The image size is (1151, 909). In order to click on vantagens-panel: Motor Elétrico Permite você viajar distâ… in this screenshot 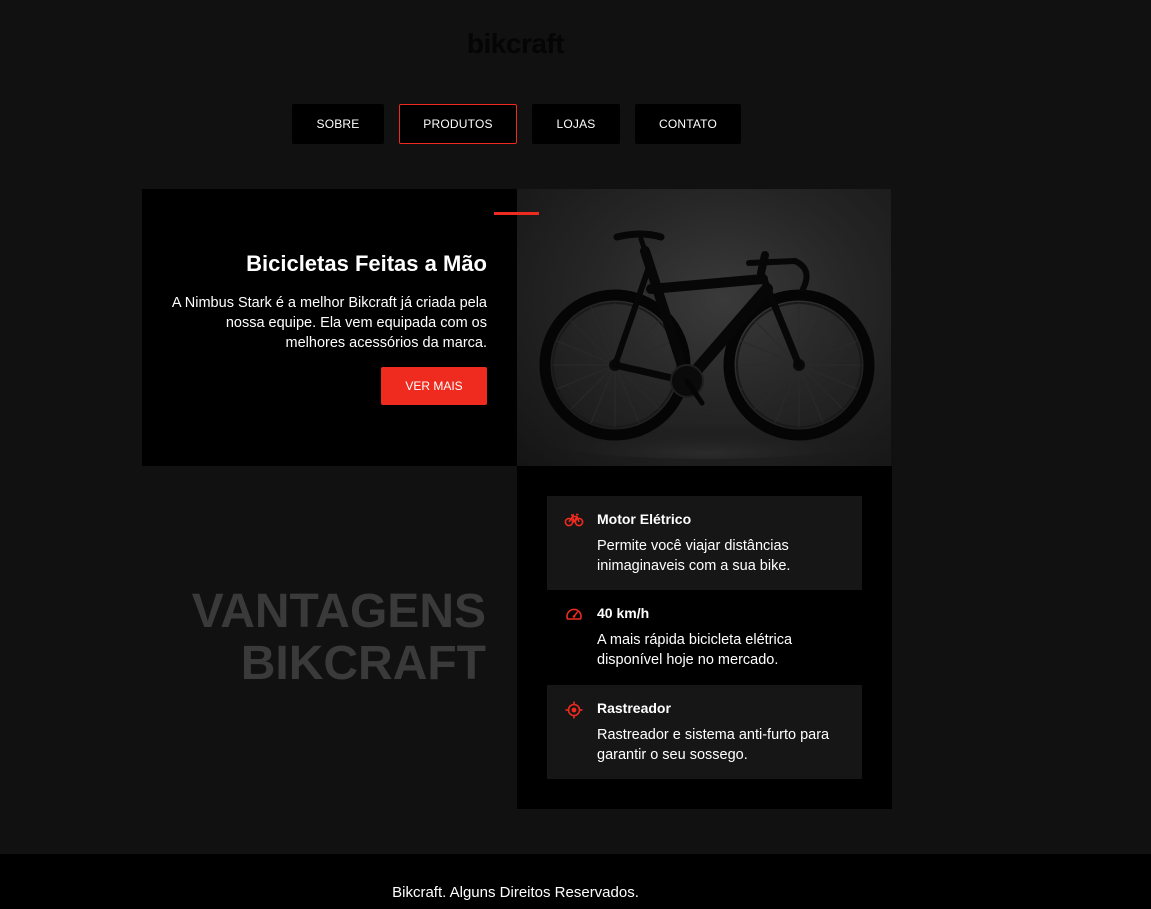, I will do `click(704, 637)`.